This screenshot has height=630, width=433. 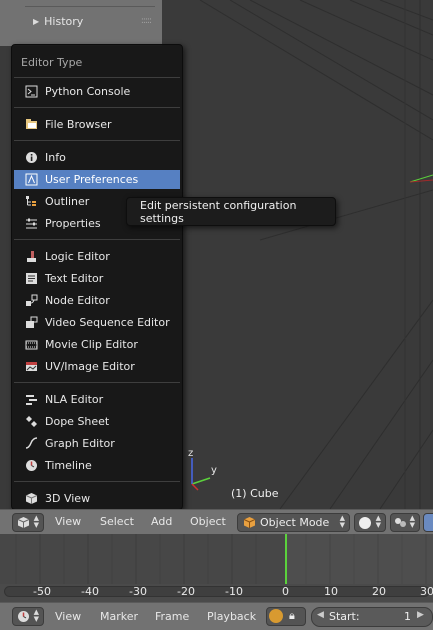 I want to click on menu-item-user-preferences: User Preferences, so click(x=97, y=179).